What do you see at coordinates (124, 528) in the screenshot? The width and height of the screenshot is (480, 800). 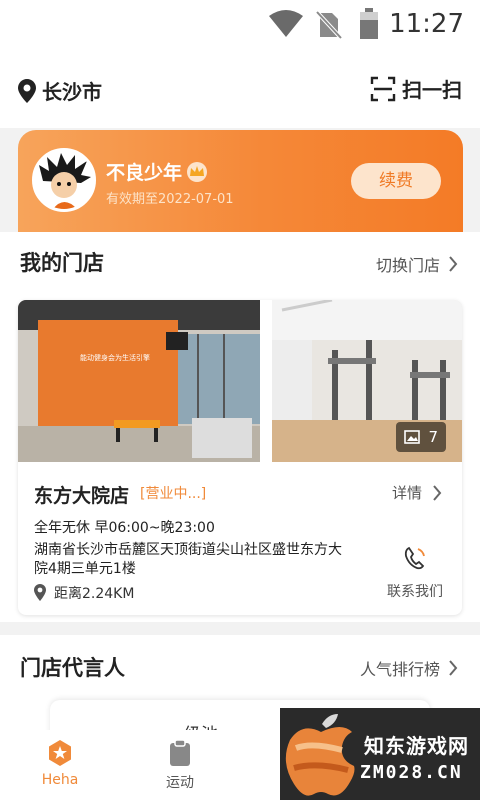 I see `store-hours: 全年无休 早06:00~晚23:00` at bounding box center [124, 528].